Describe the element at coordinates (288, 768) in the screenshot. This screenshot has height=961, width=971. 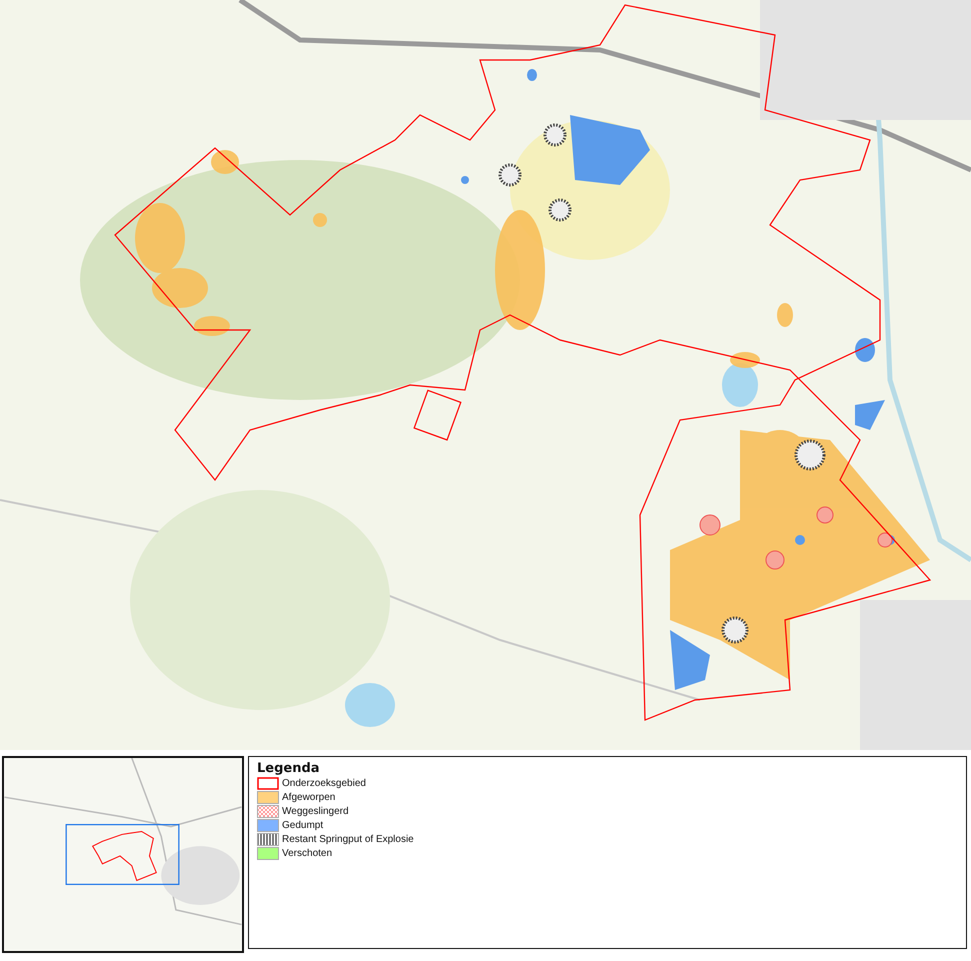
I see `legend-title: Legenda` at that location.